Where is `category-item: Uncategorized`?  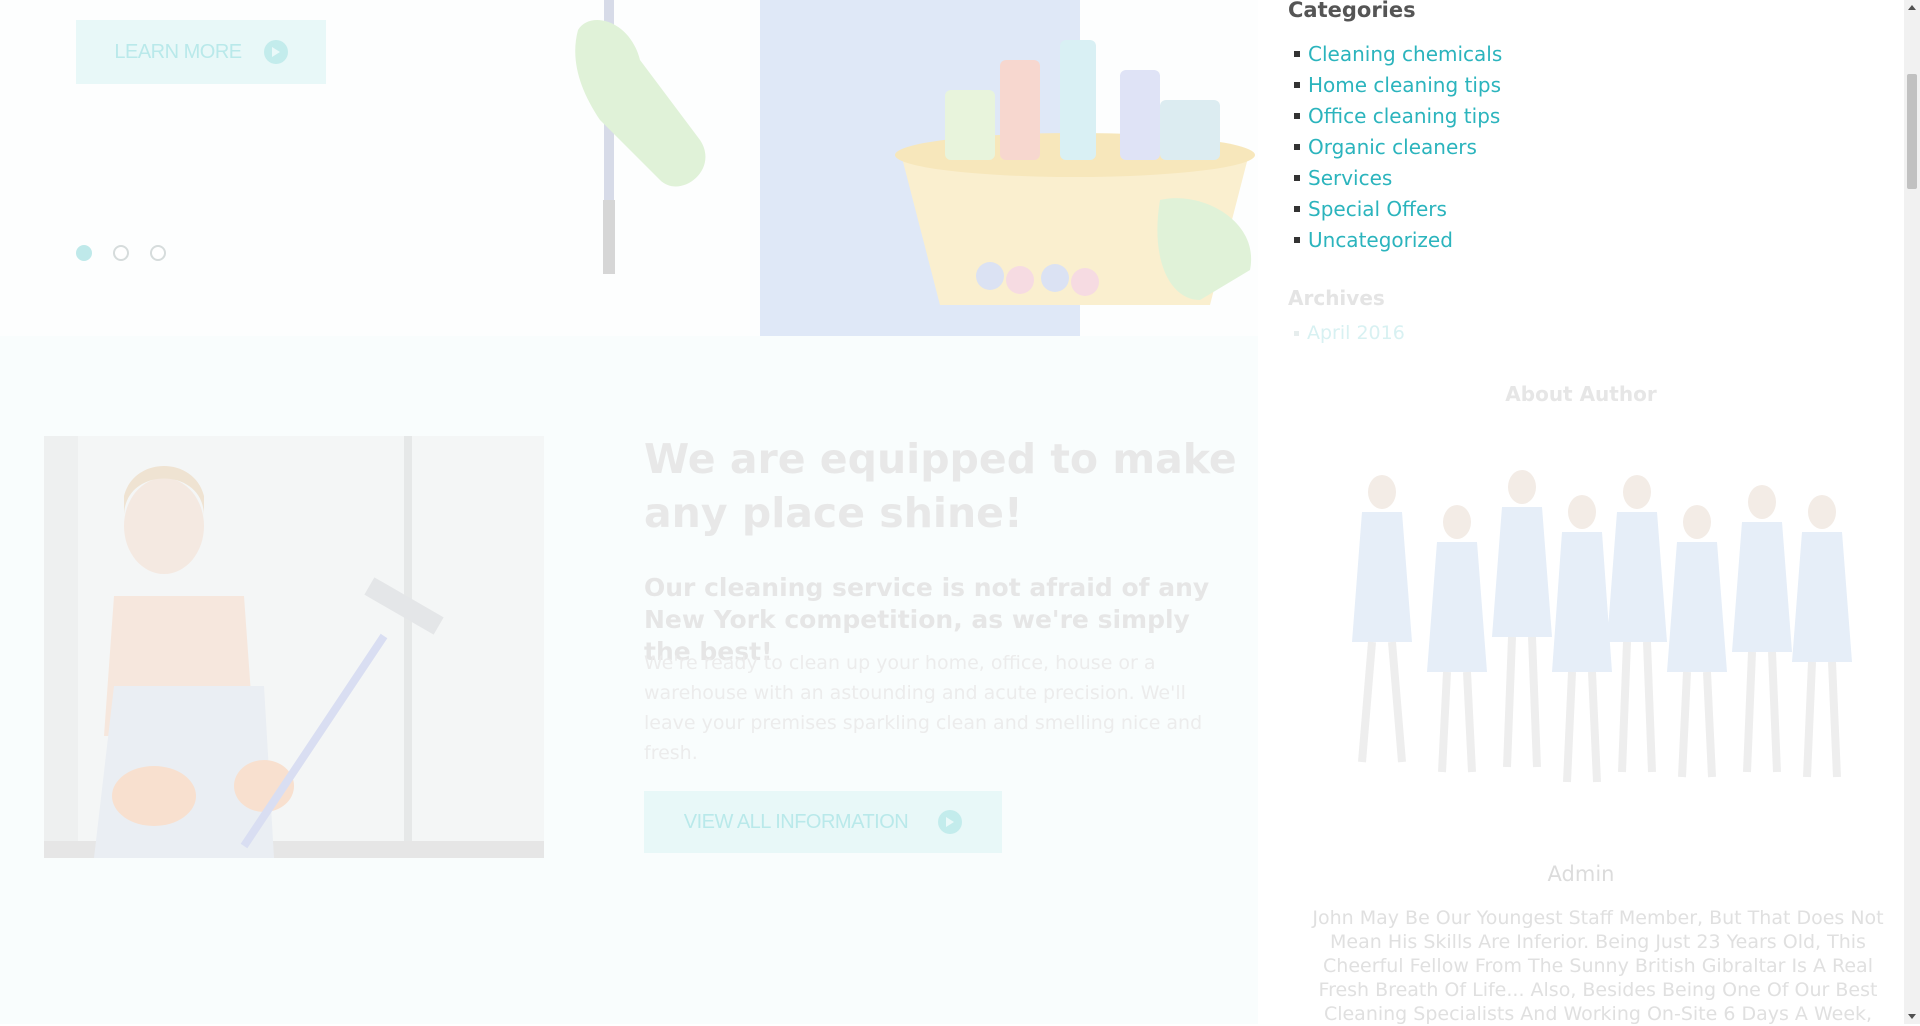 category-item: Uncategorized is located at coordinates (1398, 239).